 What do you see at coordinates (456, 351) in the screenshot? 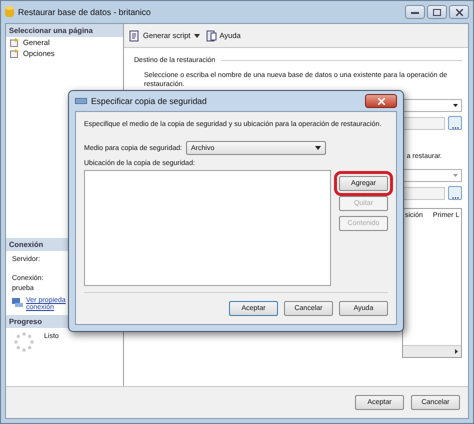
I see `arrow-icon` at bounding box center [456, 351].